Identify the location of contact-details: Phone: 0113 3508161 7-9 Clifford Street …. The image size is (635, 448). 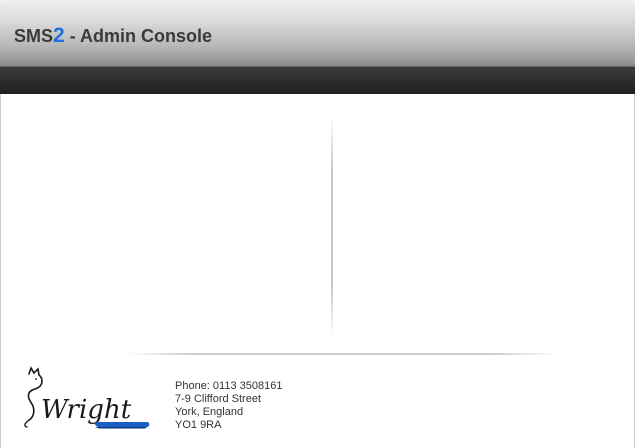
(228, 406).